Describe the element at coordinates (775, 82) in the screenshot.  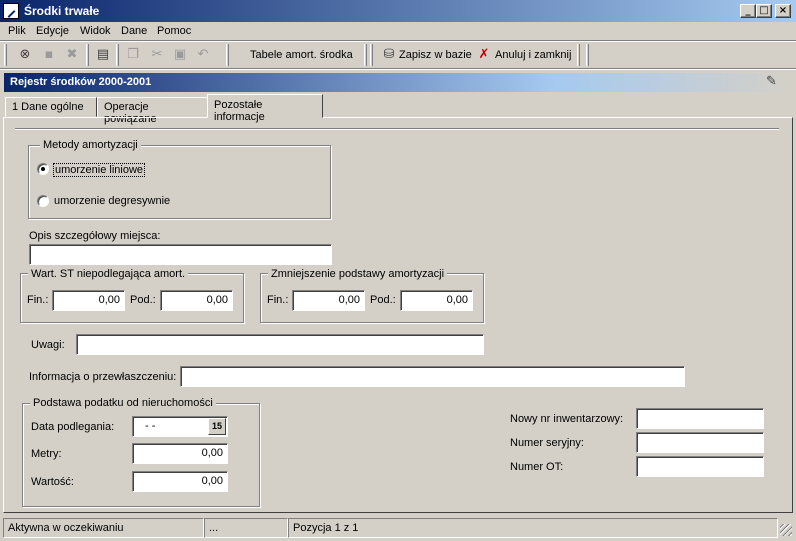
I see `edit-pencil-icon: ✎` at that location.